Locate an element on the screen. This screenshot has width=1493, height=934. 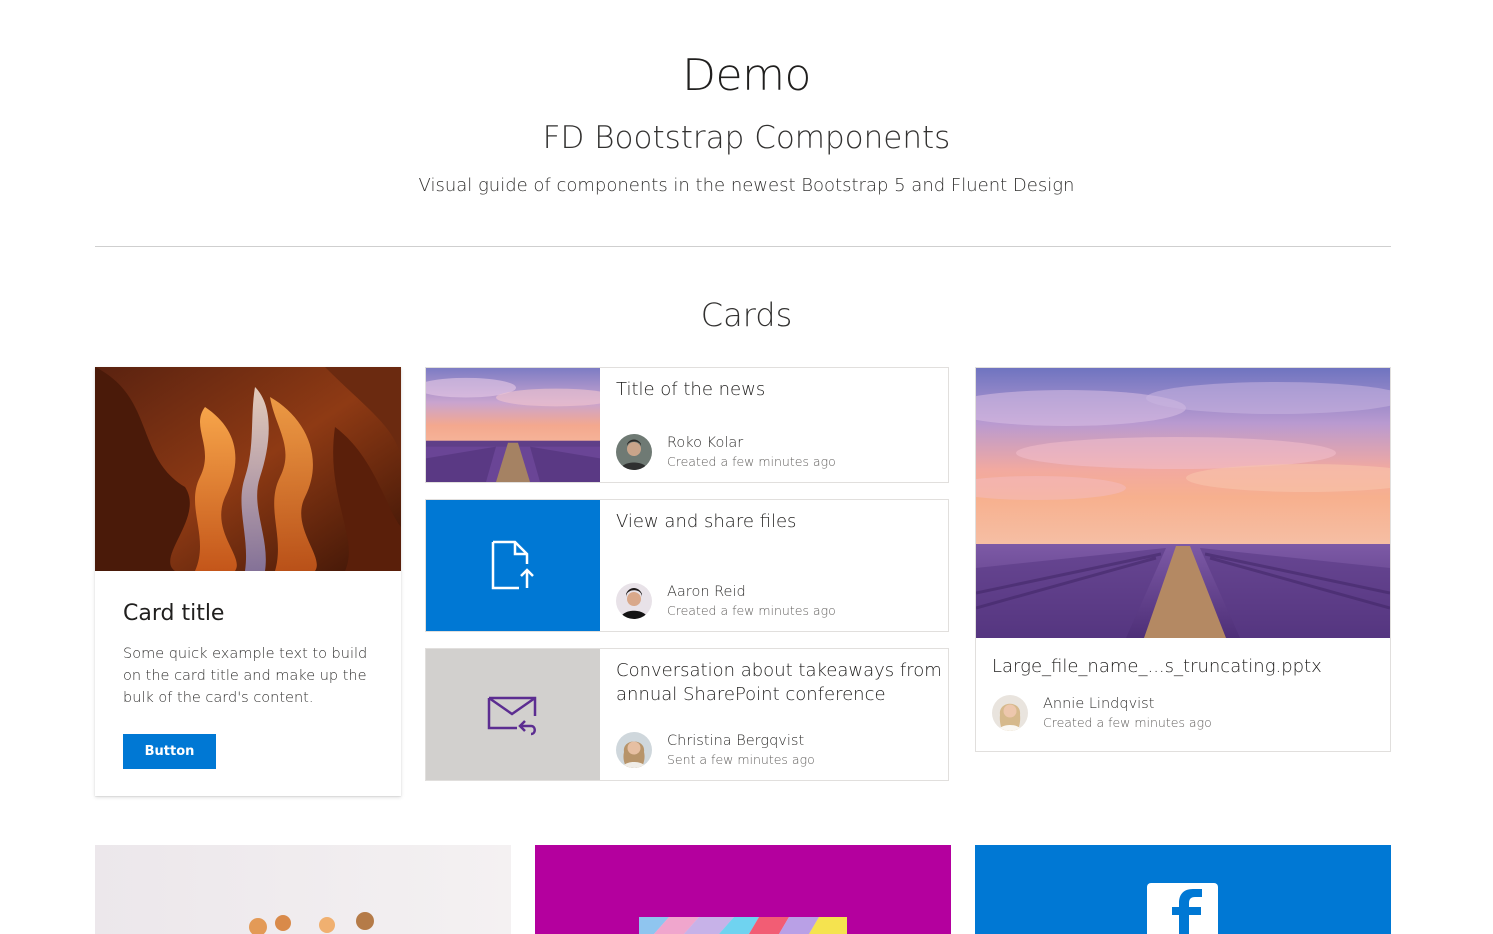
persona-name: Aaron Reid is located at coordinates (706, 592).